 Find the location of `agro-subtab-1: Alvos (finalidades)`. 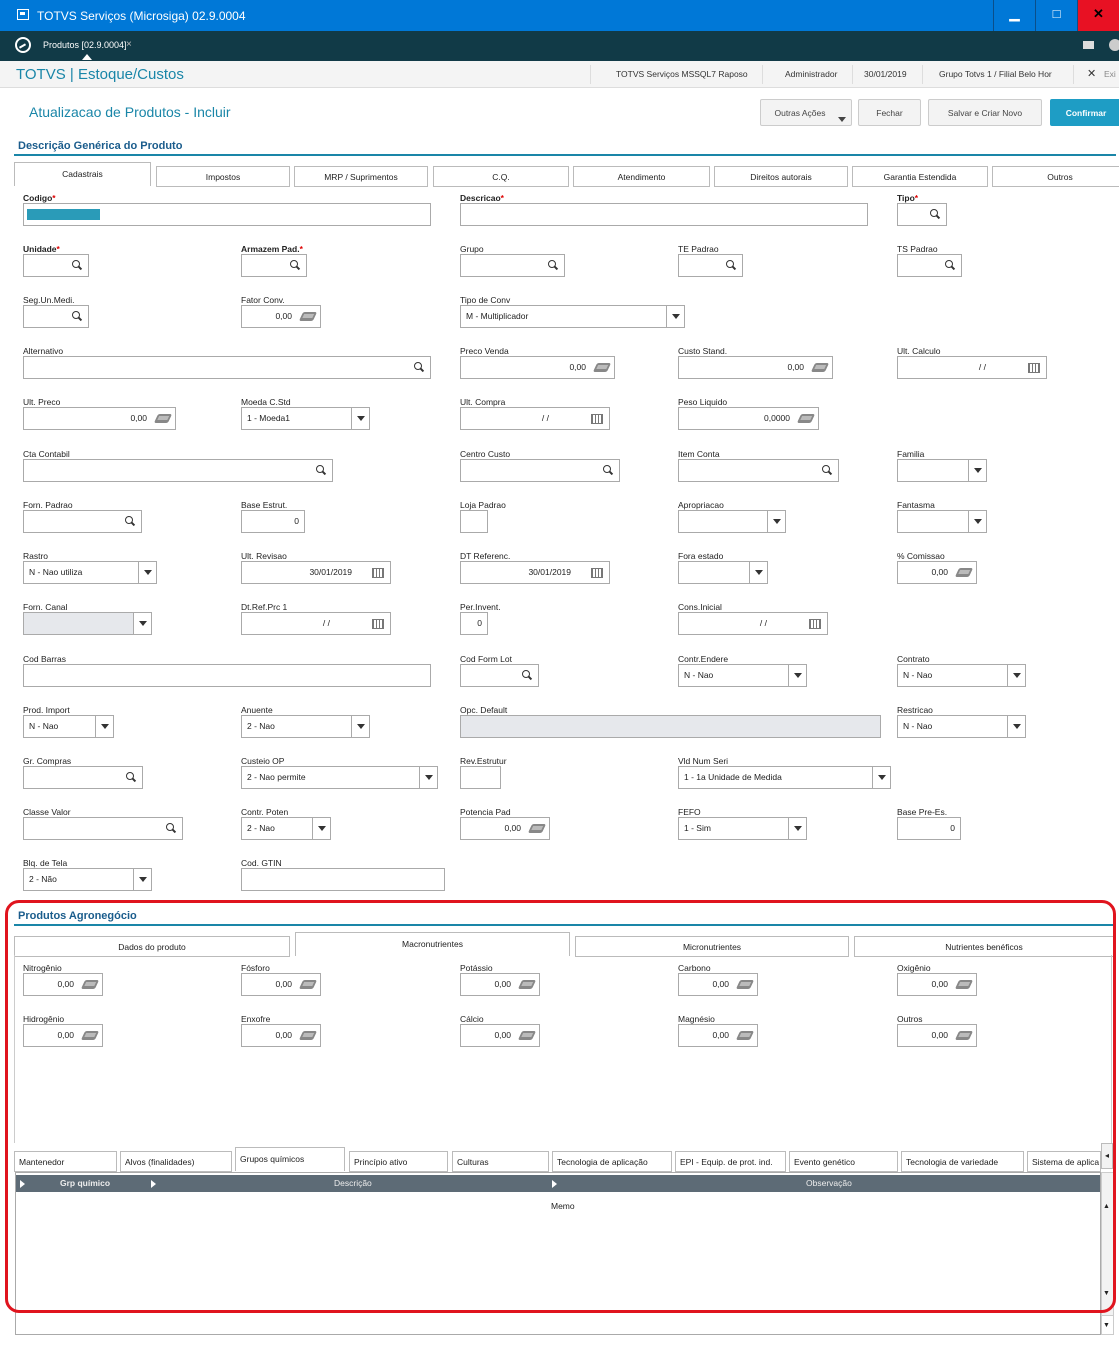

agro-subtab-1: Alvos (finalidades) is located at coordinates (176, 1161).